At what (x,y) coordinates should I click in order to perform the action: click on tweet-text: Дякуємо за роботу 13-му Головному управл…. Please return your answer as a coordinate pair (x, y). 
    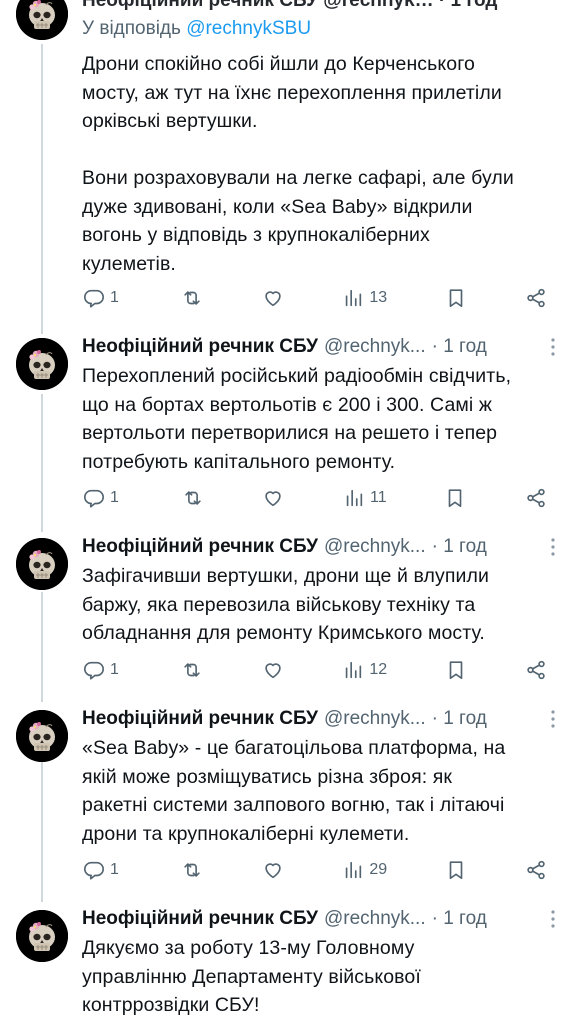
    Looking at the image, I should click on (251, 976).